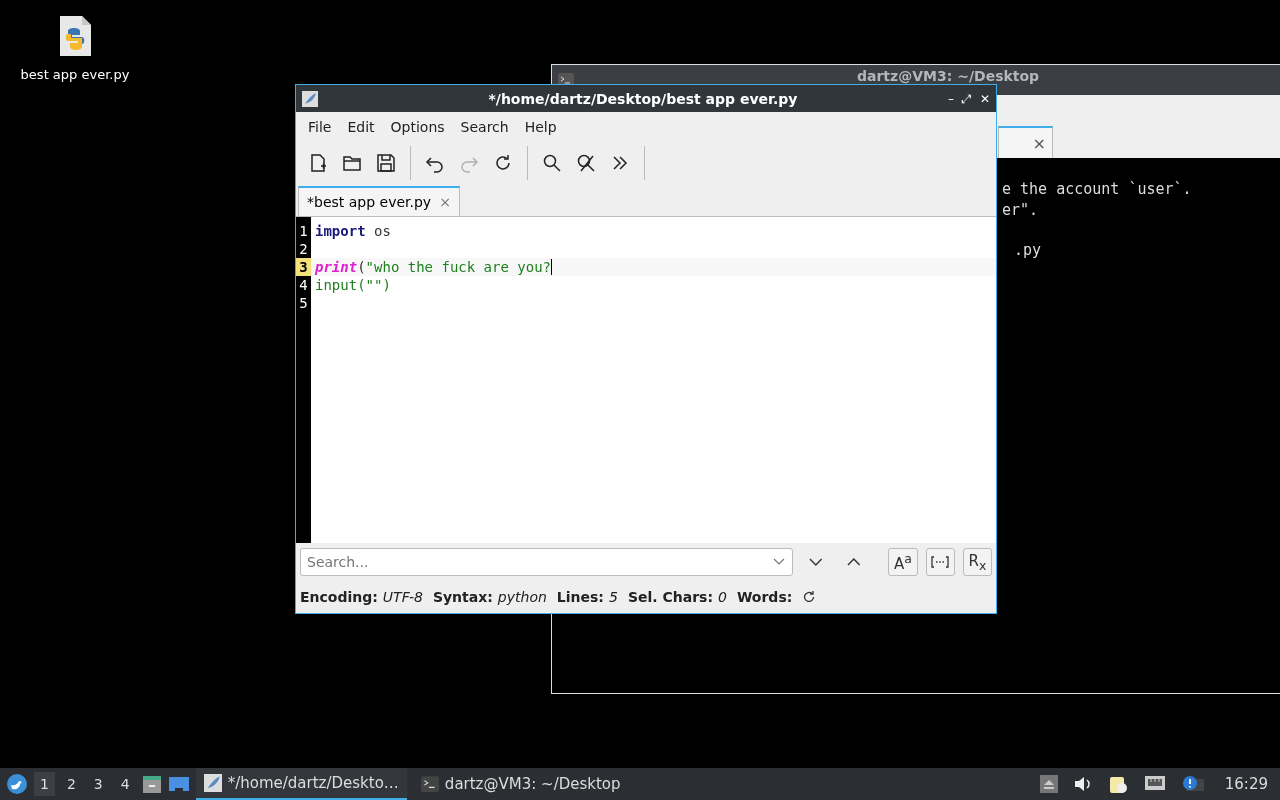 The image size is (1280, 800). I want to click on file-label: best app ever.py, so click(75, 74).